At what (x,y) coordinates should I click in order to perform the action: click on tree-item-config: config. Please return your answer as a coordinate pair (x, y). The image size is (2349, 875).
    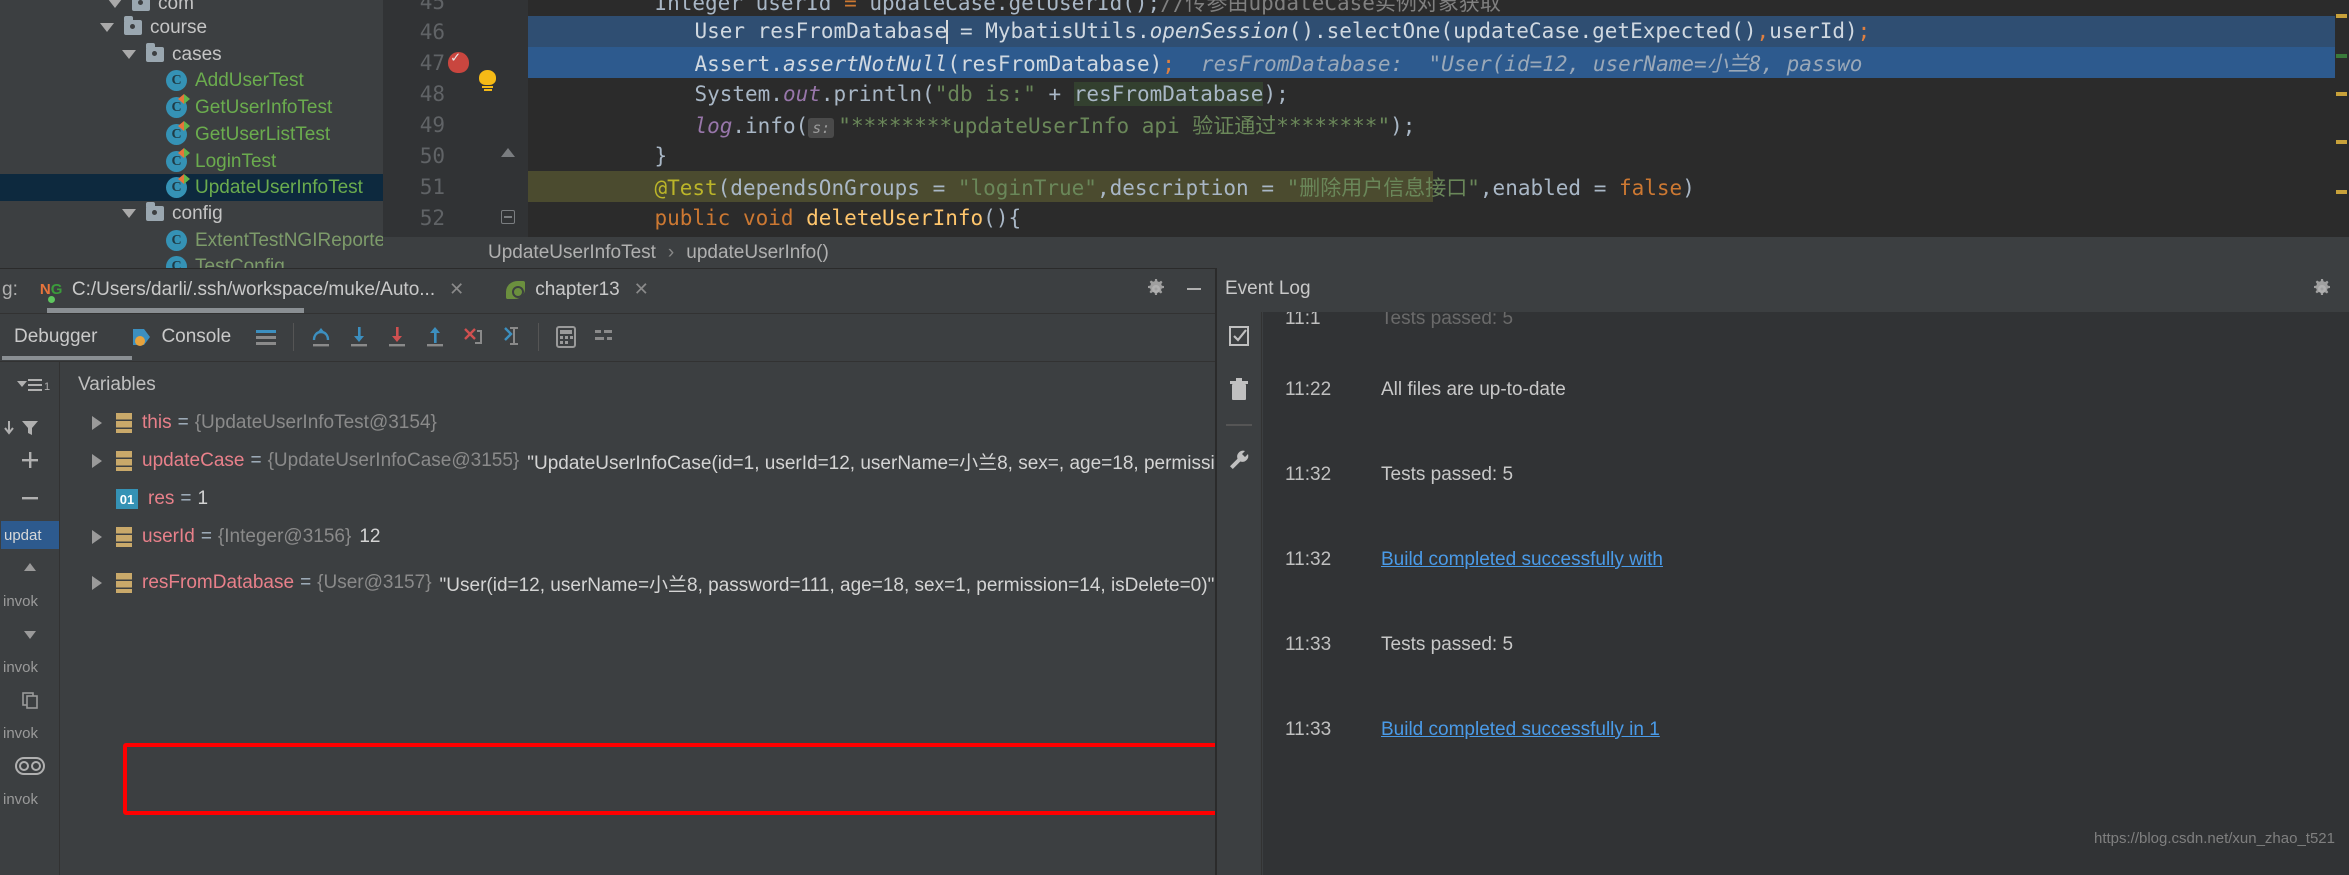
    Looking at the image, I should click on (191, 213).